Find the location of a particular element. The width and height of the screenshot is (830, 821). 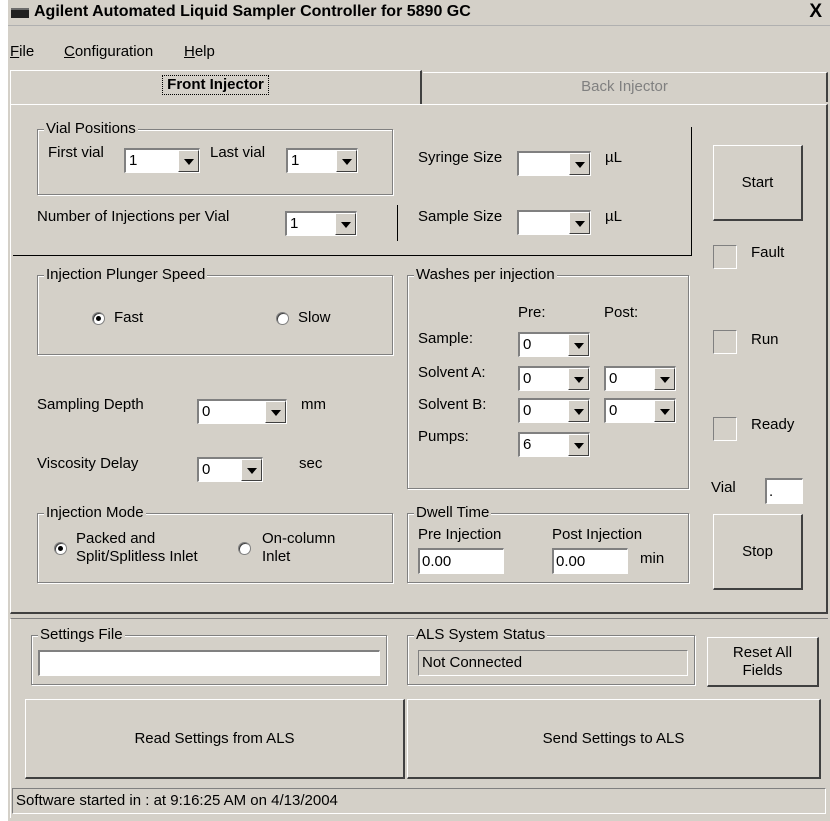

tab-front-injector-label: Front Injector is located at coordinates (215, 85).